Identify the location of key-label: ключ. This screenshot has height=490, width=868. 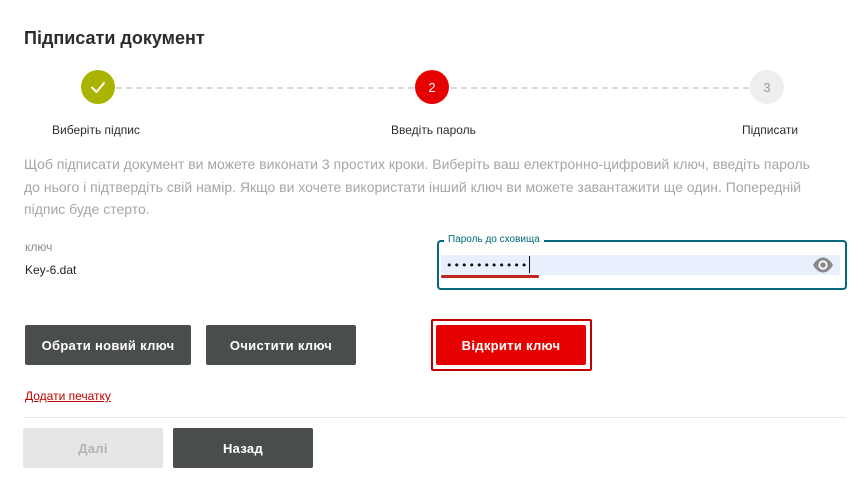
(39, 247).